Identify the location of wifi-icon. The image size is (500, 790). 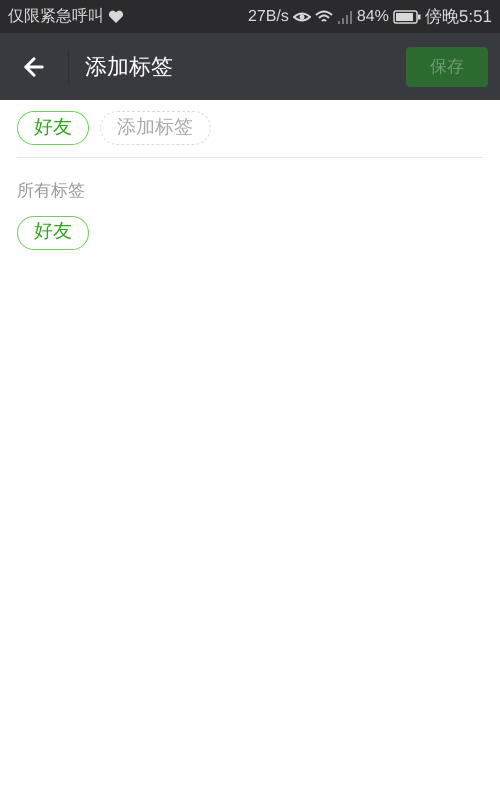
(323, 17).